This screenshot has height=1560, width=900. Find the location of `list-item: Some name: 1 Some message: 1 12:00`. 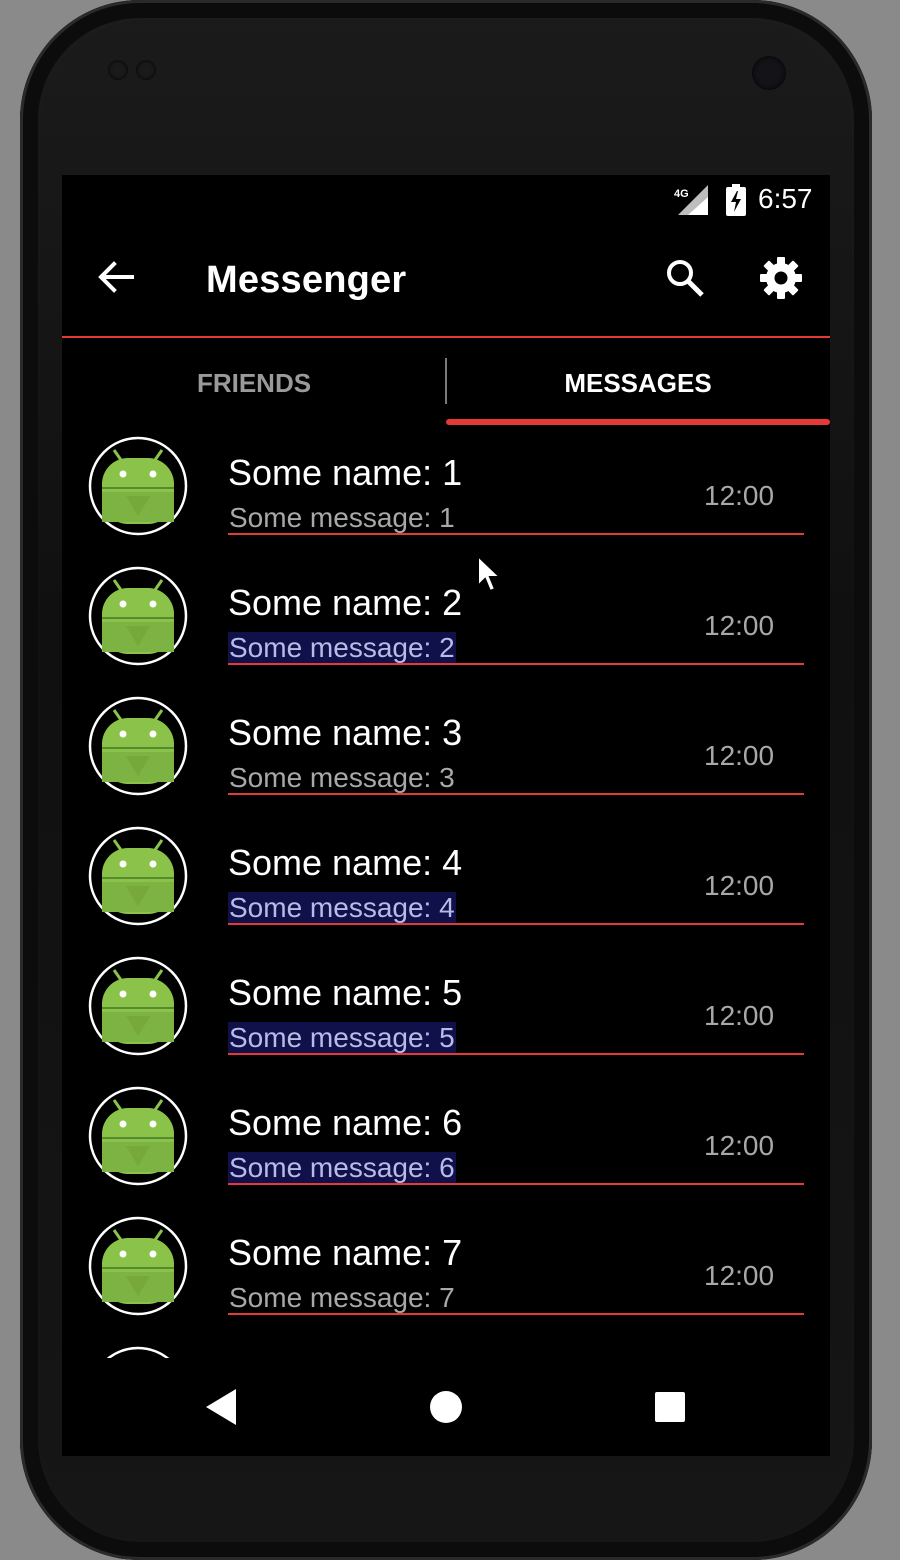

list-item: Some name: 1 Some message: 1 12:00 is located at coordinates (446, 493).